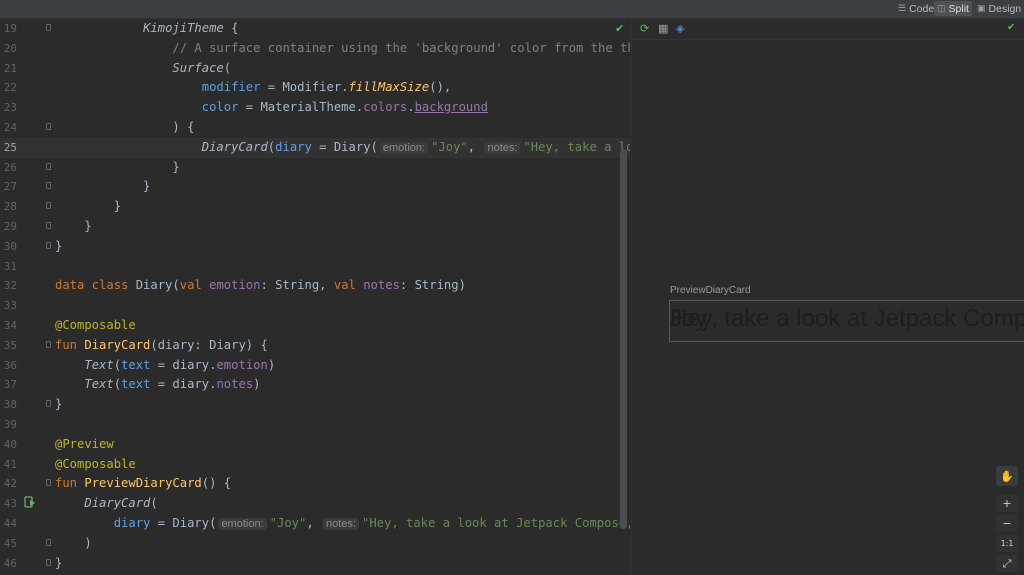  Describe the element at coordinates (315, 445) in the screenshot. I see `code-line: 40 @Preview` at that location.